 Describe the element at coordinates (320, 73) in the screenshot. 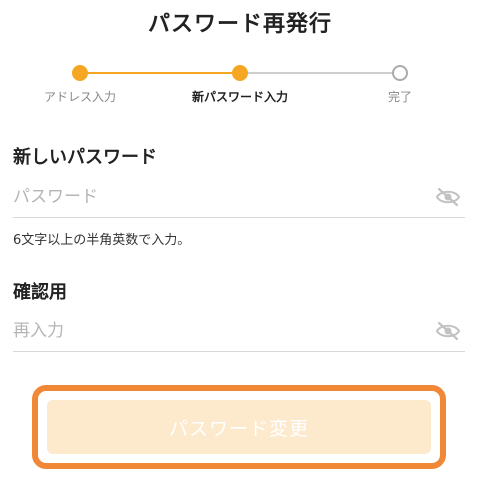

I see `step-connector-pending` at that location.